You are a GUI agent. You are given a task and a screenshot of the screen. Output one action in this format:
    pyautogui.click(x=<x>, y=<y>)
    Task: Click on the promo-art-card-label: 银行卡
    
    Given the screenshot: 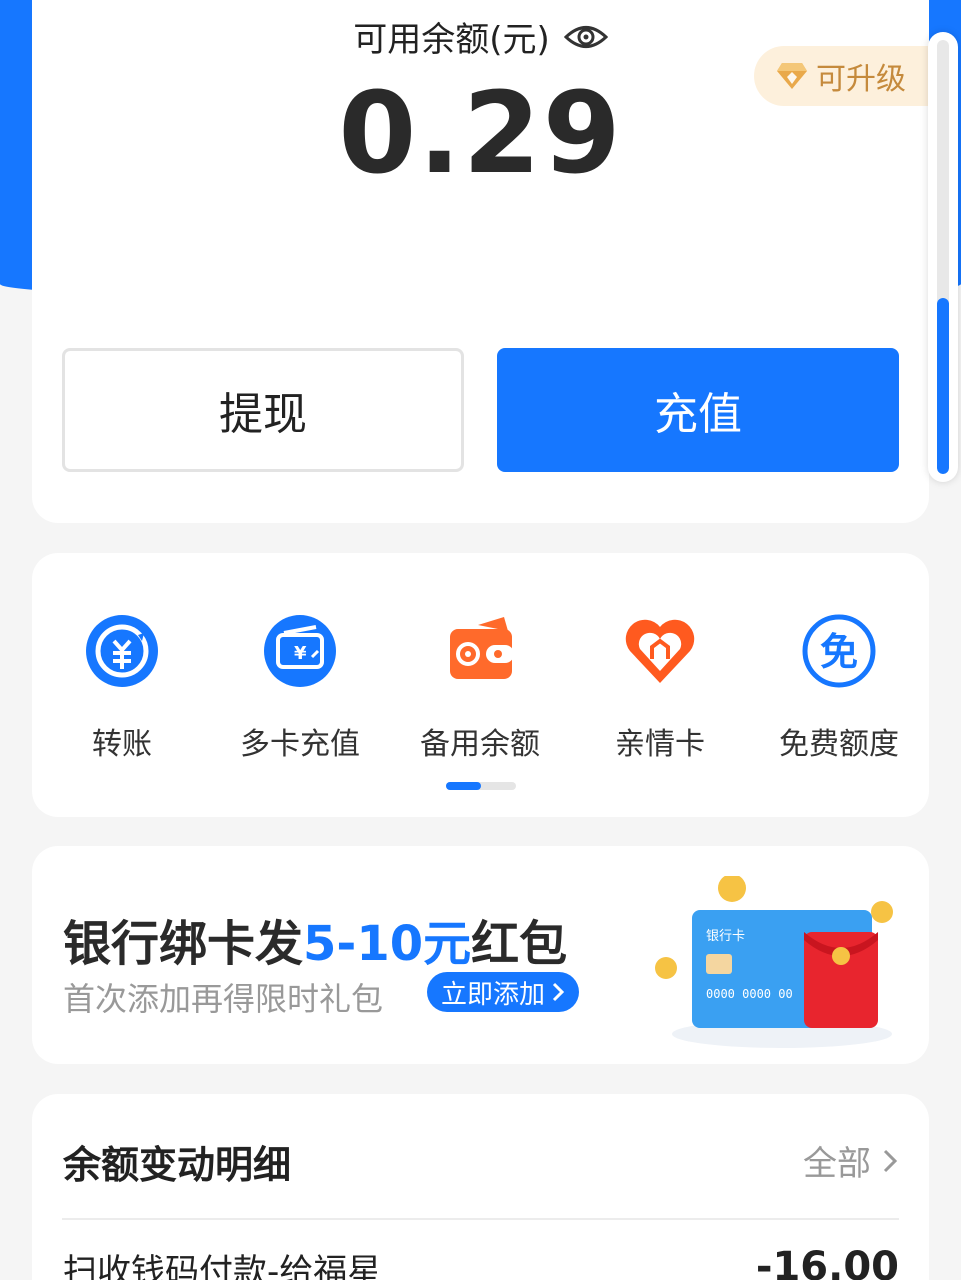 What is the action you would take?
    pyautogui.click(x=725, y=936)
    